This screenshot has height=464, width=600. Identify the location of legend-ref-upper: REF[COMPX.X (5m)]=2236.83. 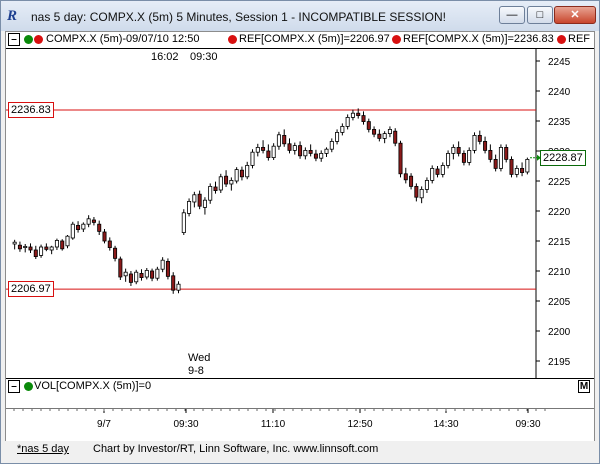
(478, 39).